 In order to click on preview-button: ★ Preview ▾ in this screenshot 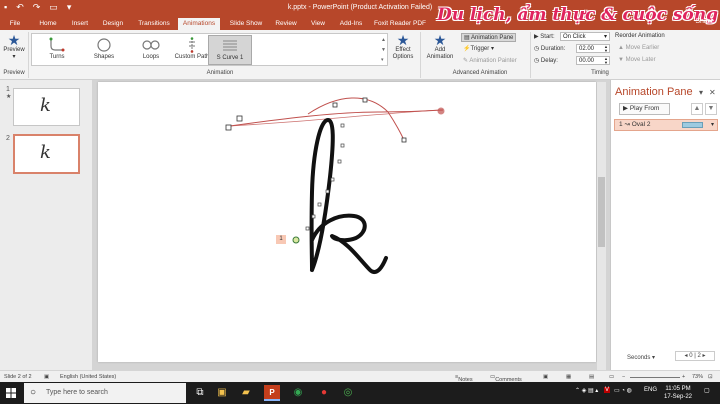, I will do `click(14, 47)`.